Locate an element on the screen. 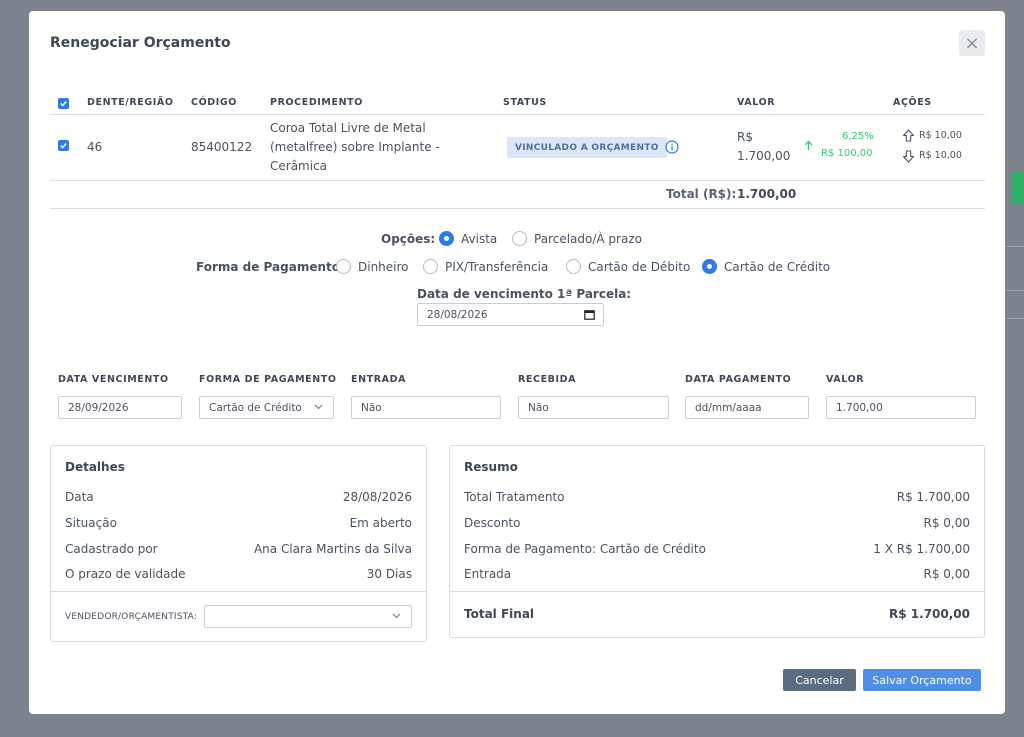 The width and height of the screenshot is (1024, 737). header-installment-value: VALOR is located at coordinates (845, 379).